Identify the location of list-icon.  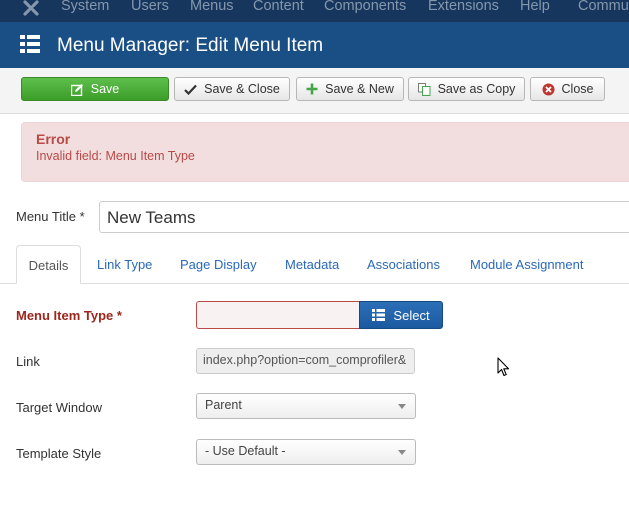
(379, 315).